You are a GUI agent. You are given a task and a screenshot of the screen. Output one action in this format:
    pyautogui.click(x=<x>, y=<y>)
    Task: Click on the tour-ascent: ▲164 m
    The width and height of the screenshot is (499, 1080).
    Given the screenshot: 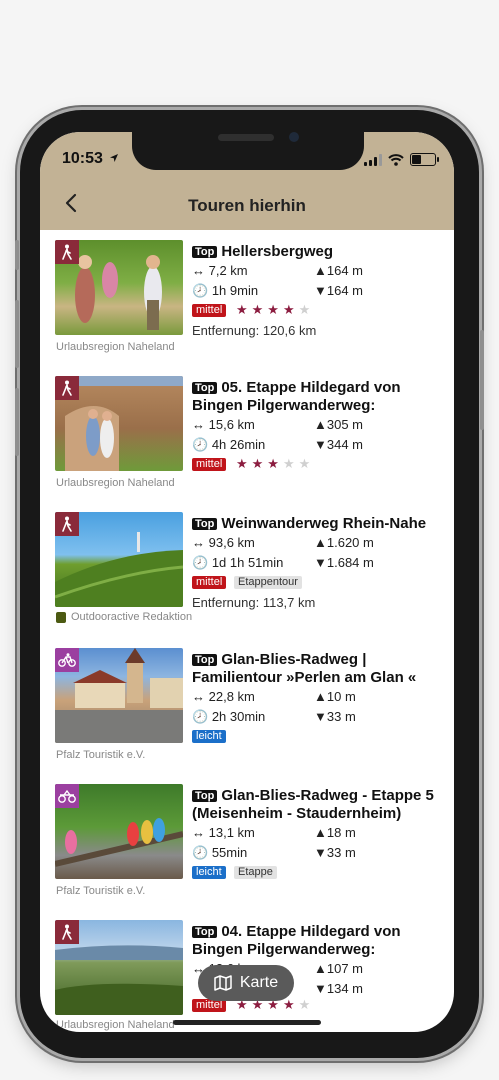 What is the action you would take?
    pyautogui.click(x=339, y=270)
    